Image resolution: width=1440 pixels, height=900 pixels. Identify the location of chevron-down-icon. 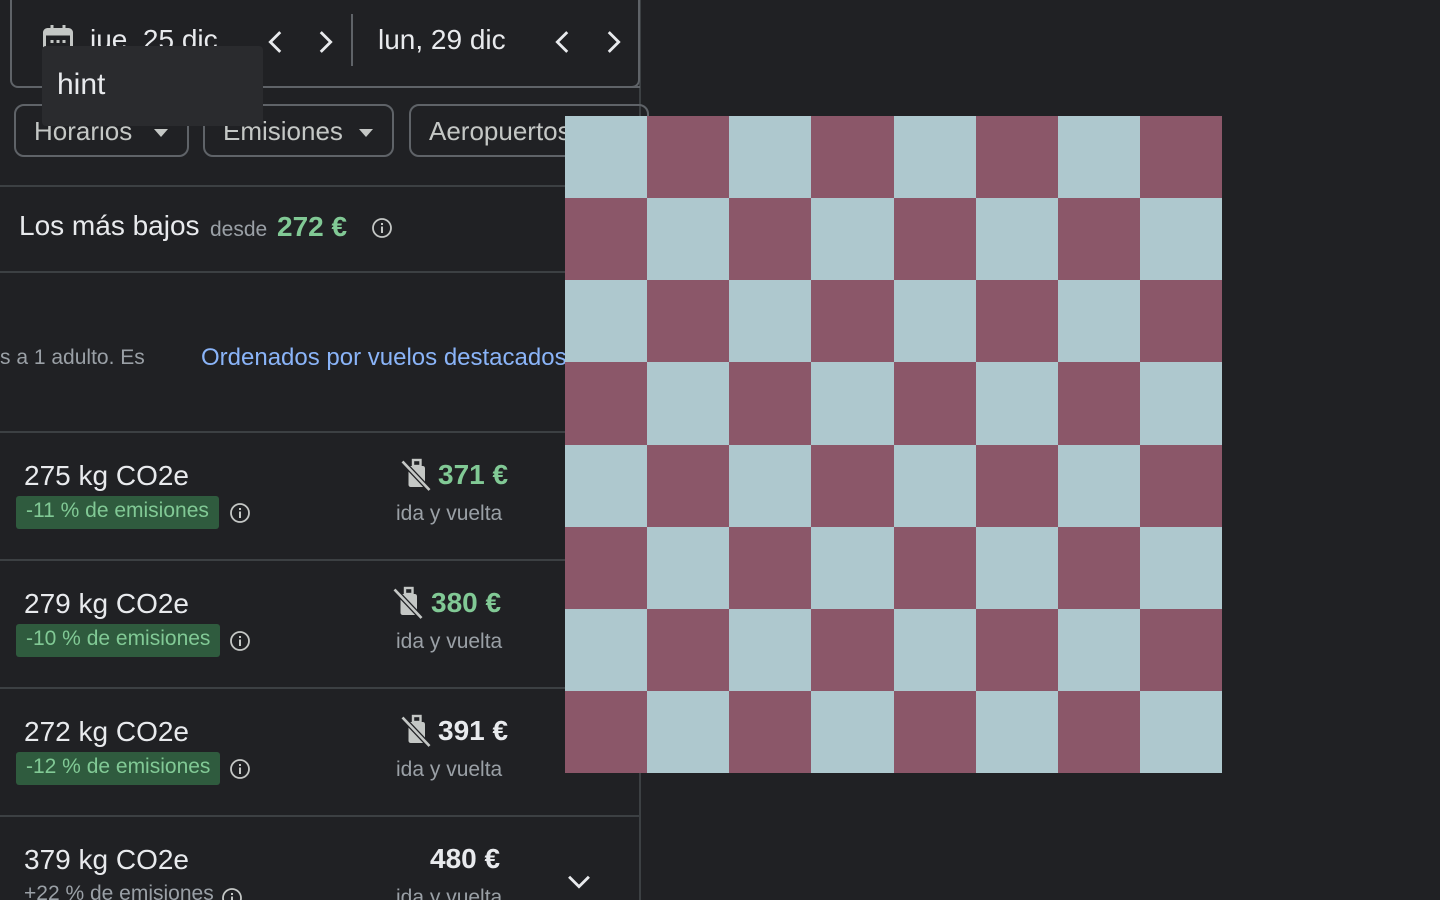
(579, 881).